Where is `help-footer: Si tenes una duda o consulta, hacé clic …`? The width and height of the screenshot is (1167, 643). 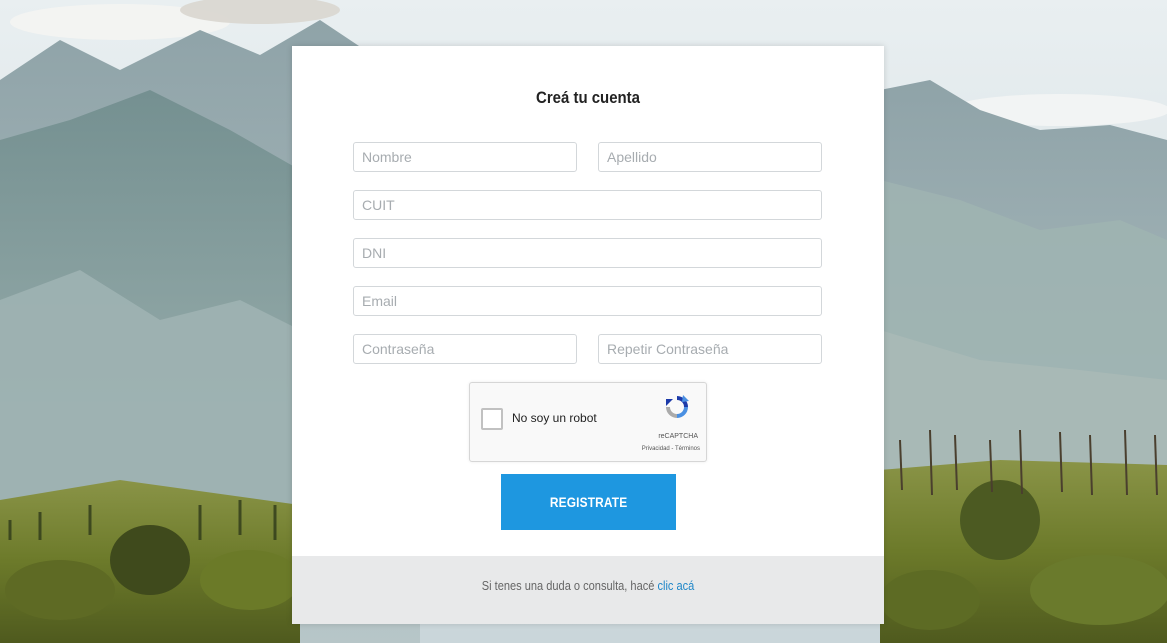 help-footer: Si tenes una duda o consulta, hacé clic … is located at coordinates (588, 590).